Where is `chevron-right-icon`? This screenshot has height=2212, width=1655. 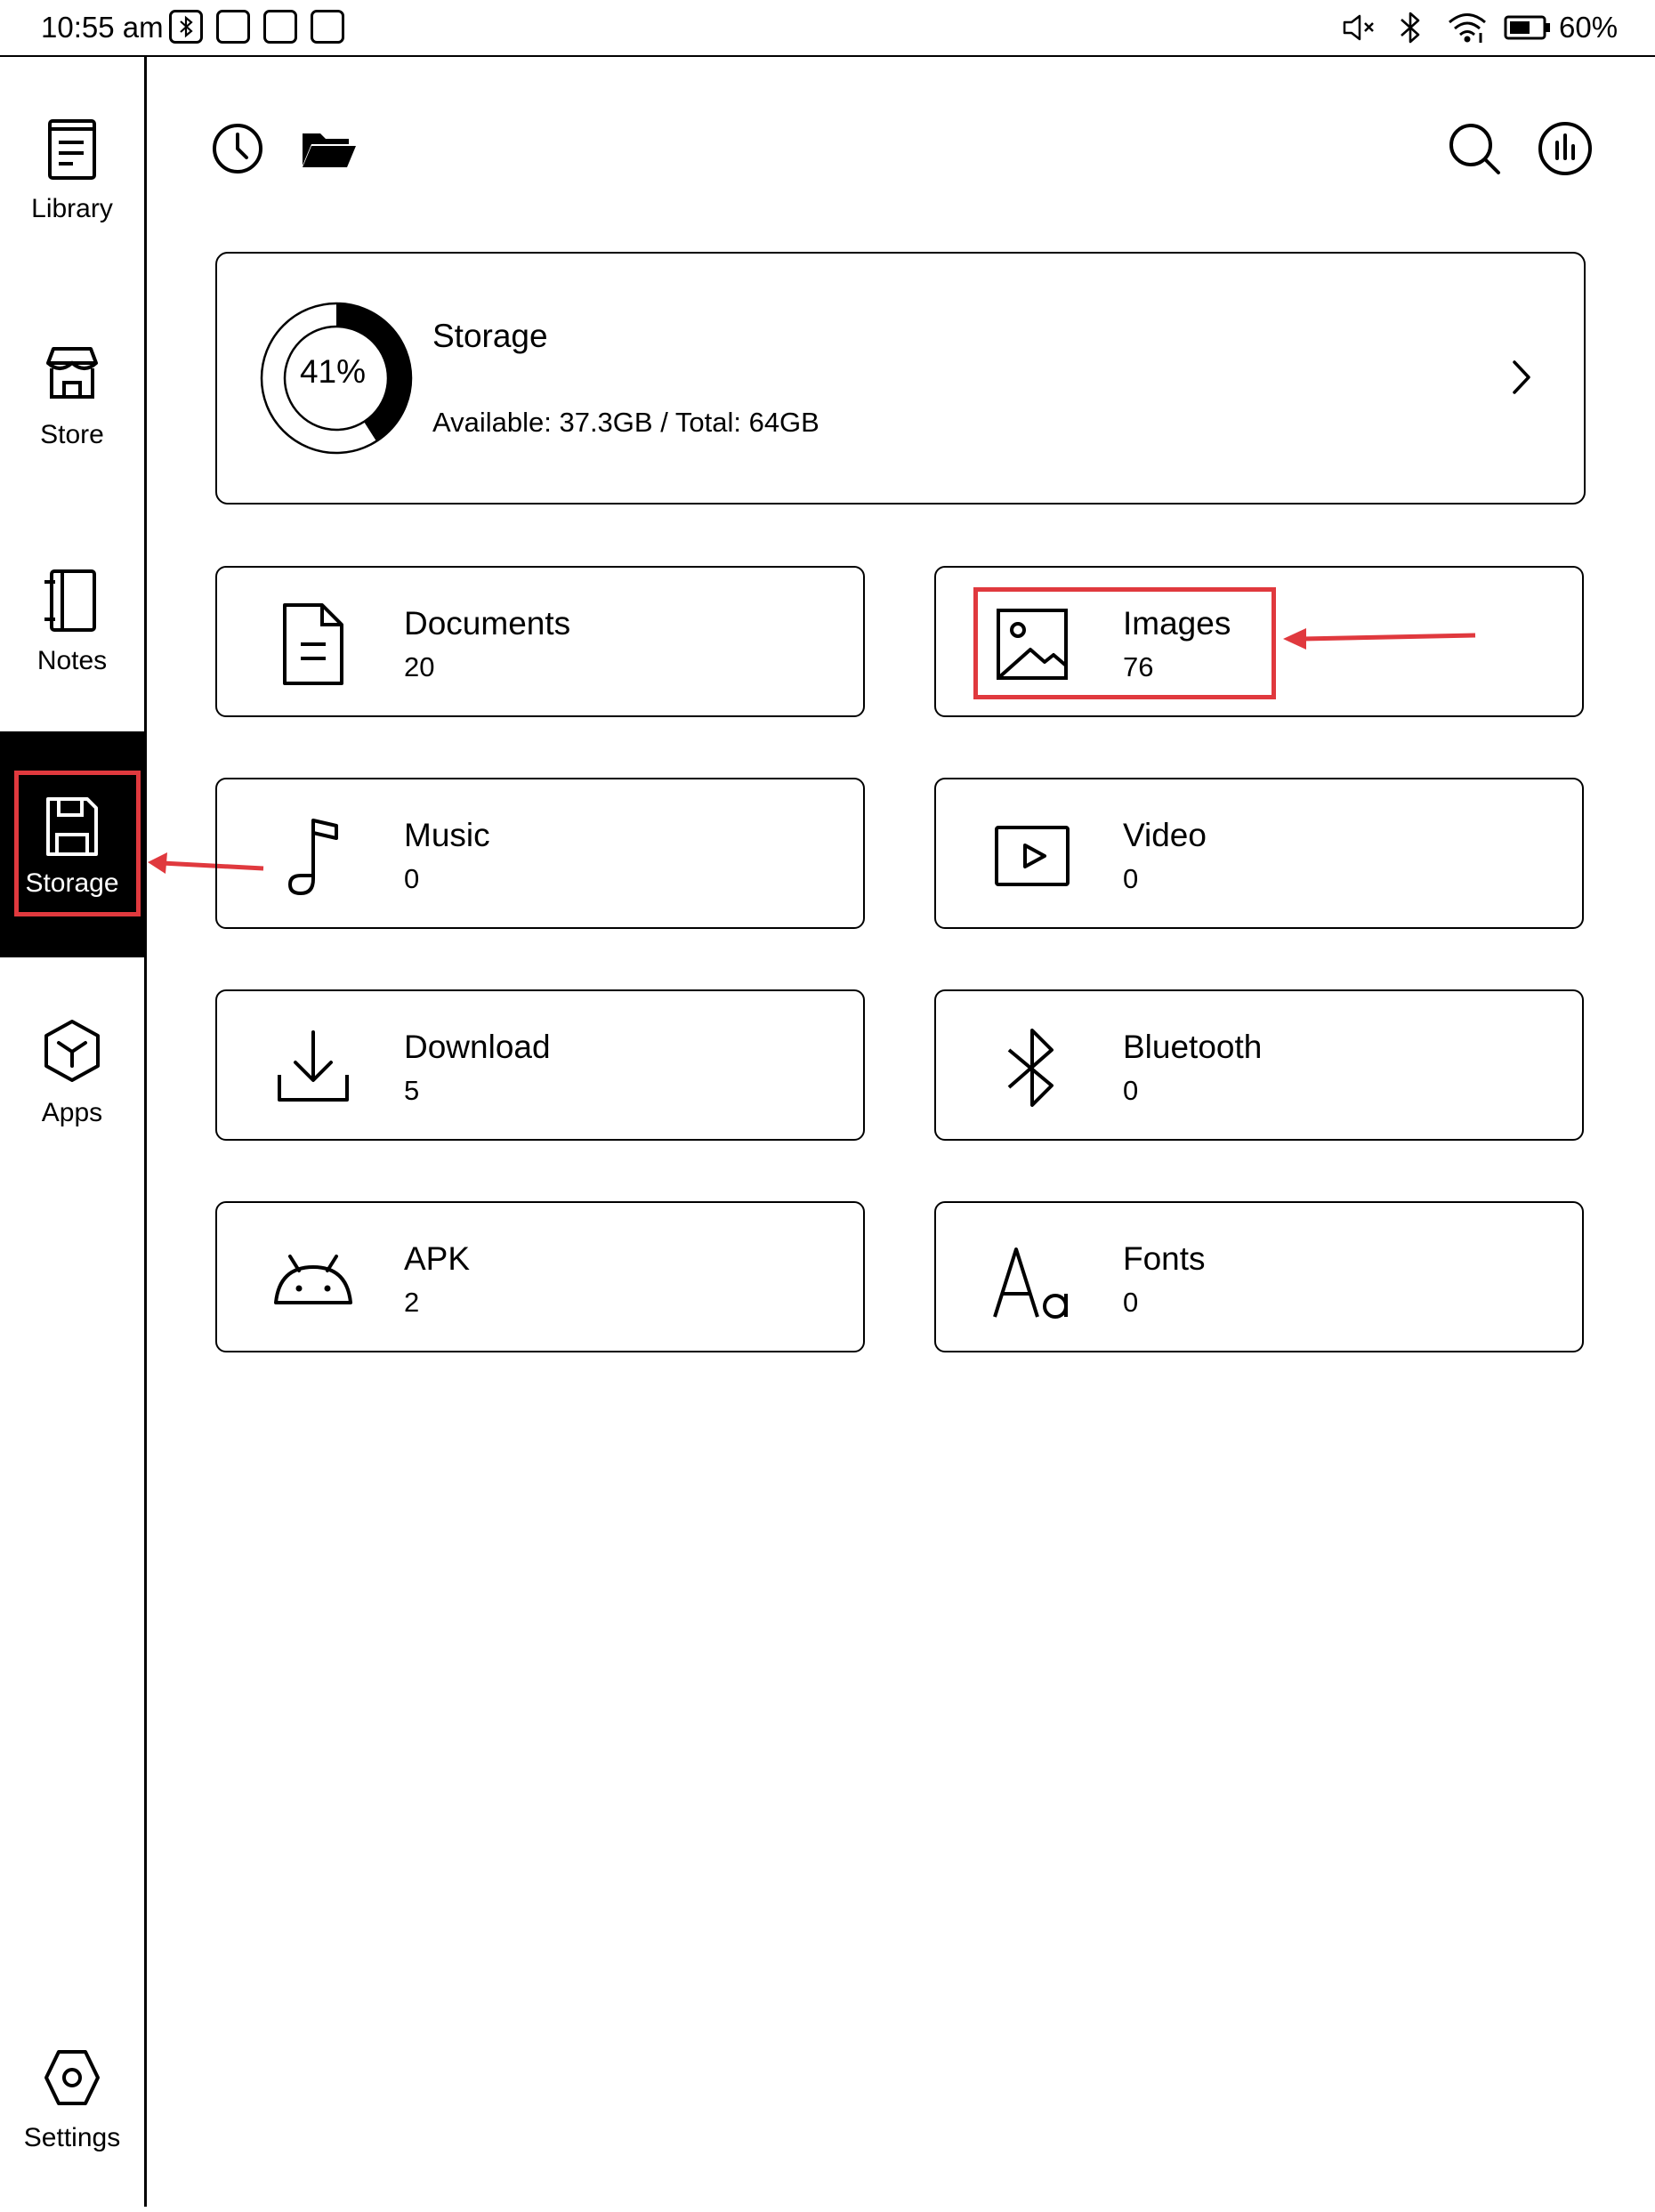
chevron-right-icon is located at coordinates (1520, 378).